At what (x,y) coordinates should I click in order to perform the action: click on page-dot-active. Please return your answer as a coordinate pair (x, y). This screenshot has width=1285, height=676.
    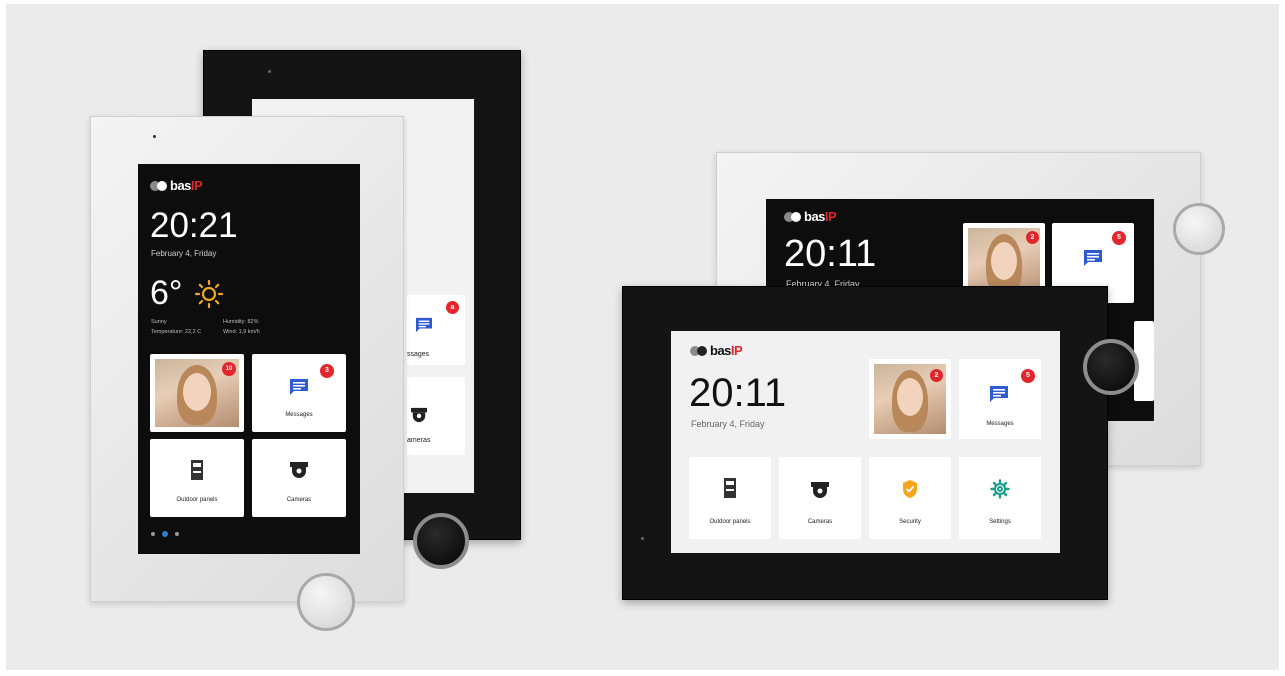
    Looking at the image, I should click on (165, 534).